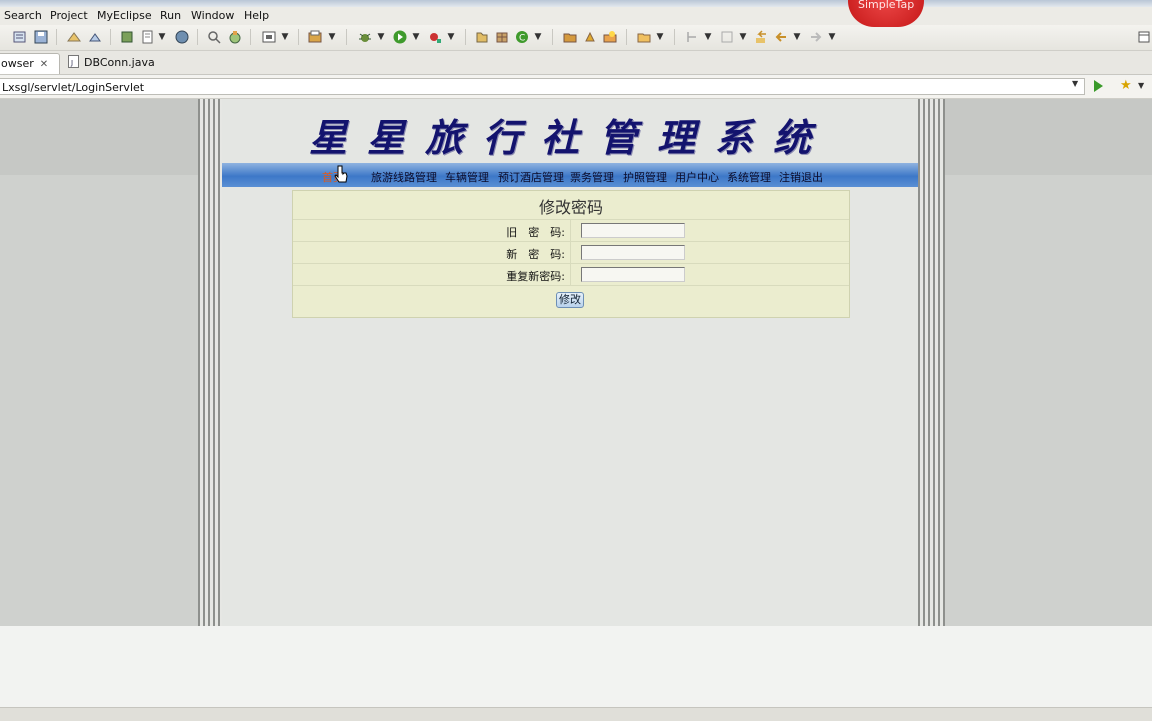 This screenshot has height=721, width=1152. What do you see at coordinates (571, 274) in the screenshot?
I see `repeat-password-row: 重复新密码:` at bounding box center [571, 274].